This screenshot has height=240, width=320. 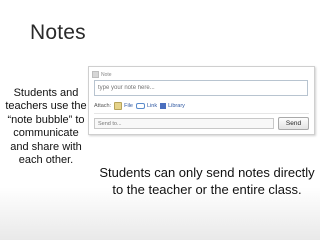 What do you see at coordinates (201, 113) in the screenshot?
I see `divider` at bounding box center [201, 113].